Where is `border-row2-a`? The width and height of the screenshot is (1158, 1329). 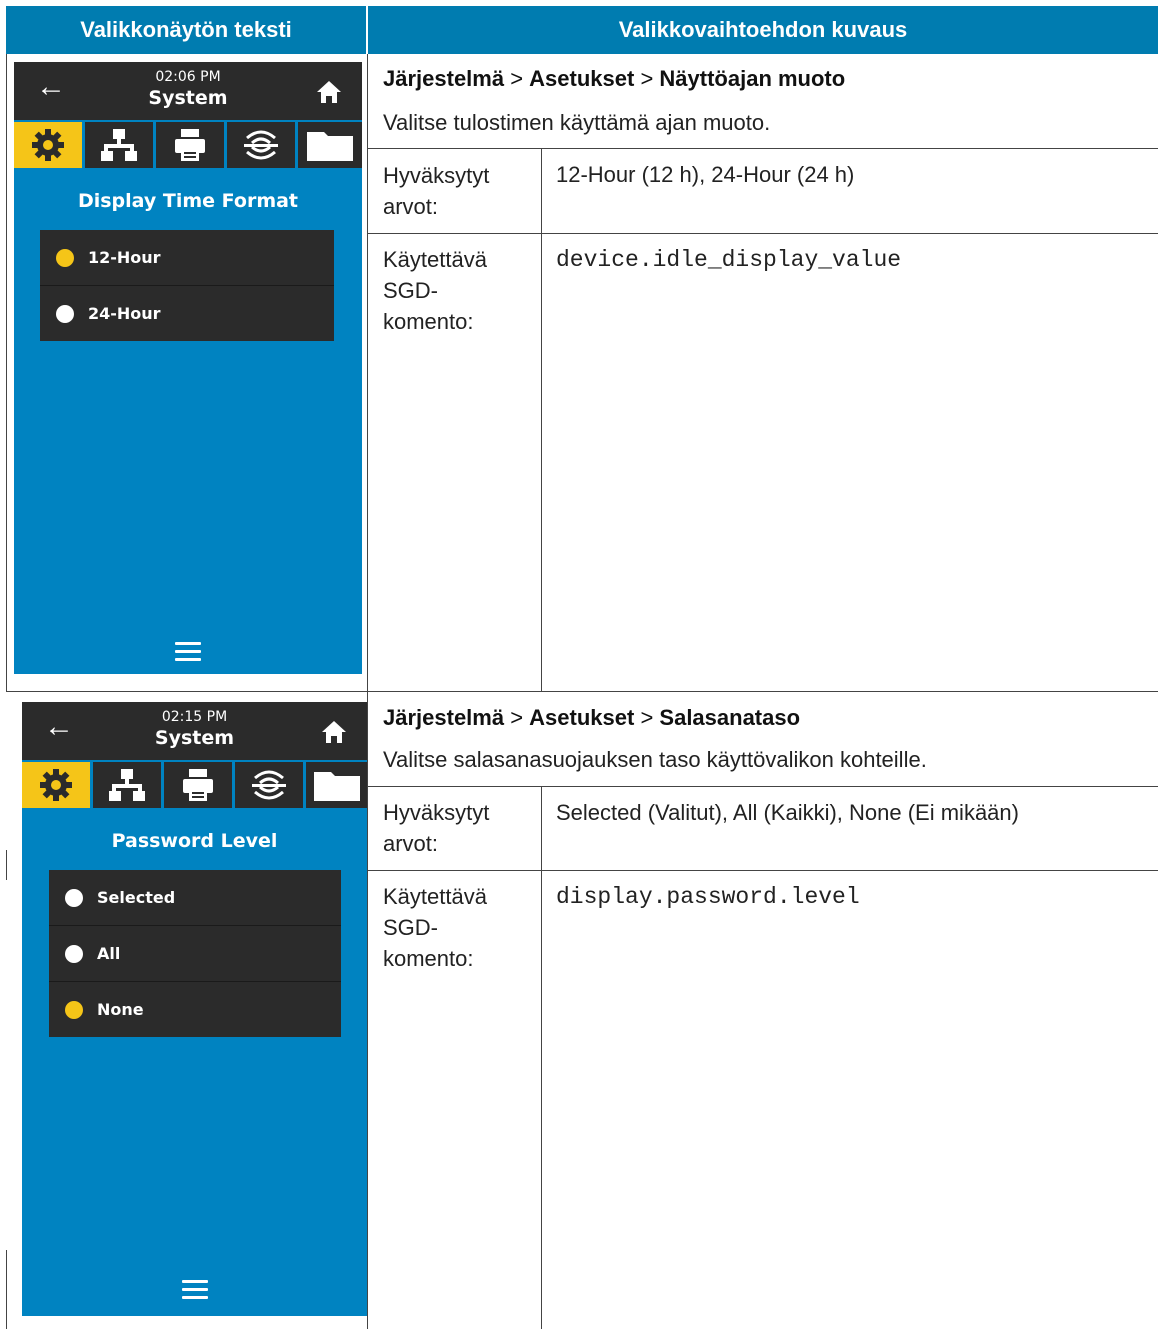
border-row2-a is located at coordinates (763, 786).